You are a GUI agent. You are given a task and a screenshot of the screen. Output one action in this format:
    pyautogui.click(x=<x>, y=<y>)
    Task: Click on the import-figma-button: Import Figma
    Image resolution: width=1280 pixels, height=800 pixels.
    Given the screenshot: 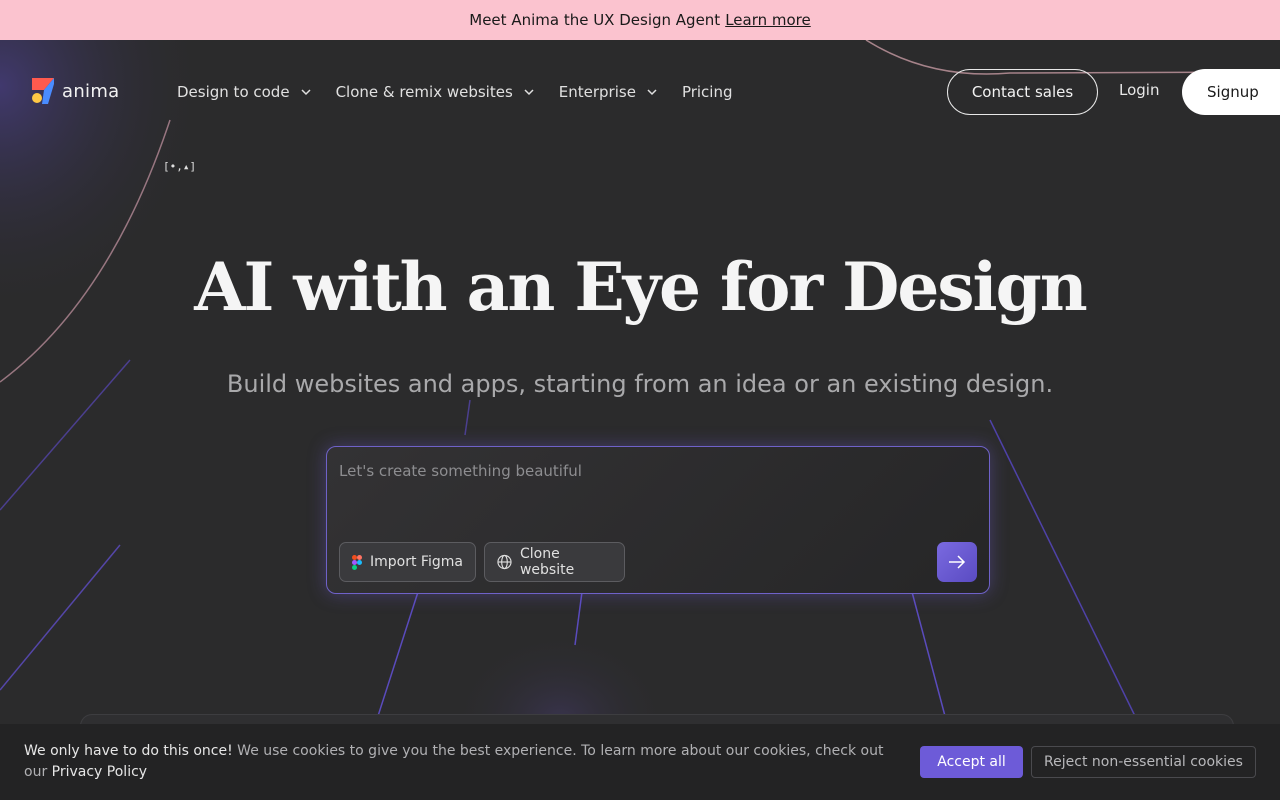 What is the action you would take?
    pyautogui.click(x=407, y=562)
    